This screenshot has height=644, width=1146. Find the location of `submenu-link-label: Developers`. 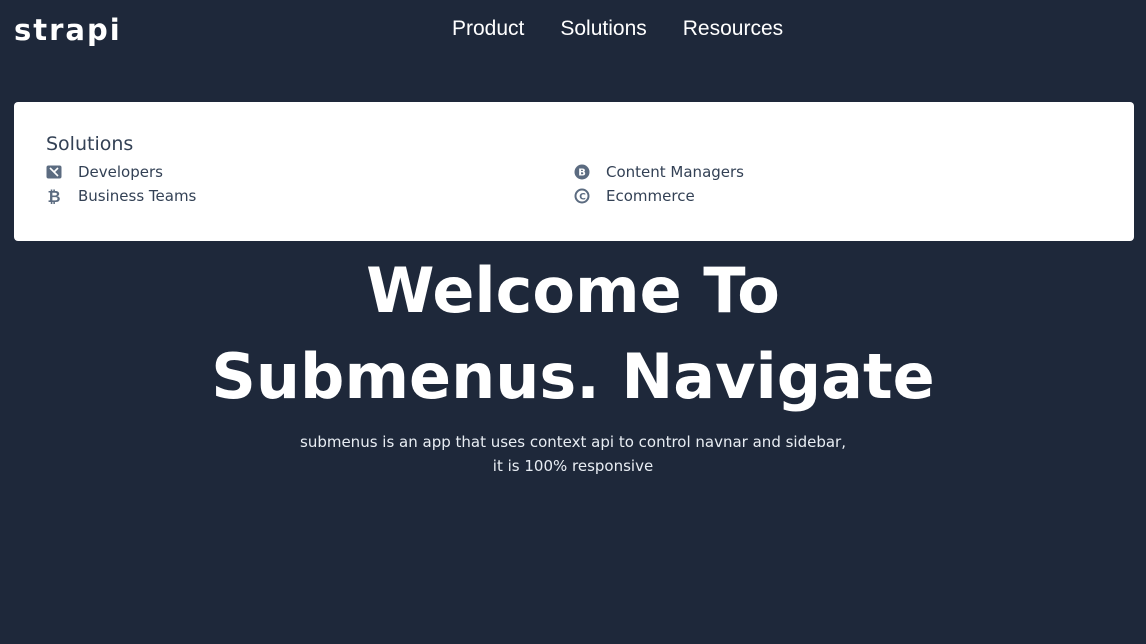

submenu-link-label: Developers is located at coordinates (120, 172).